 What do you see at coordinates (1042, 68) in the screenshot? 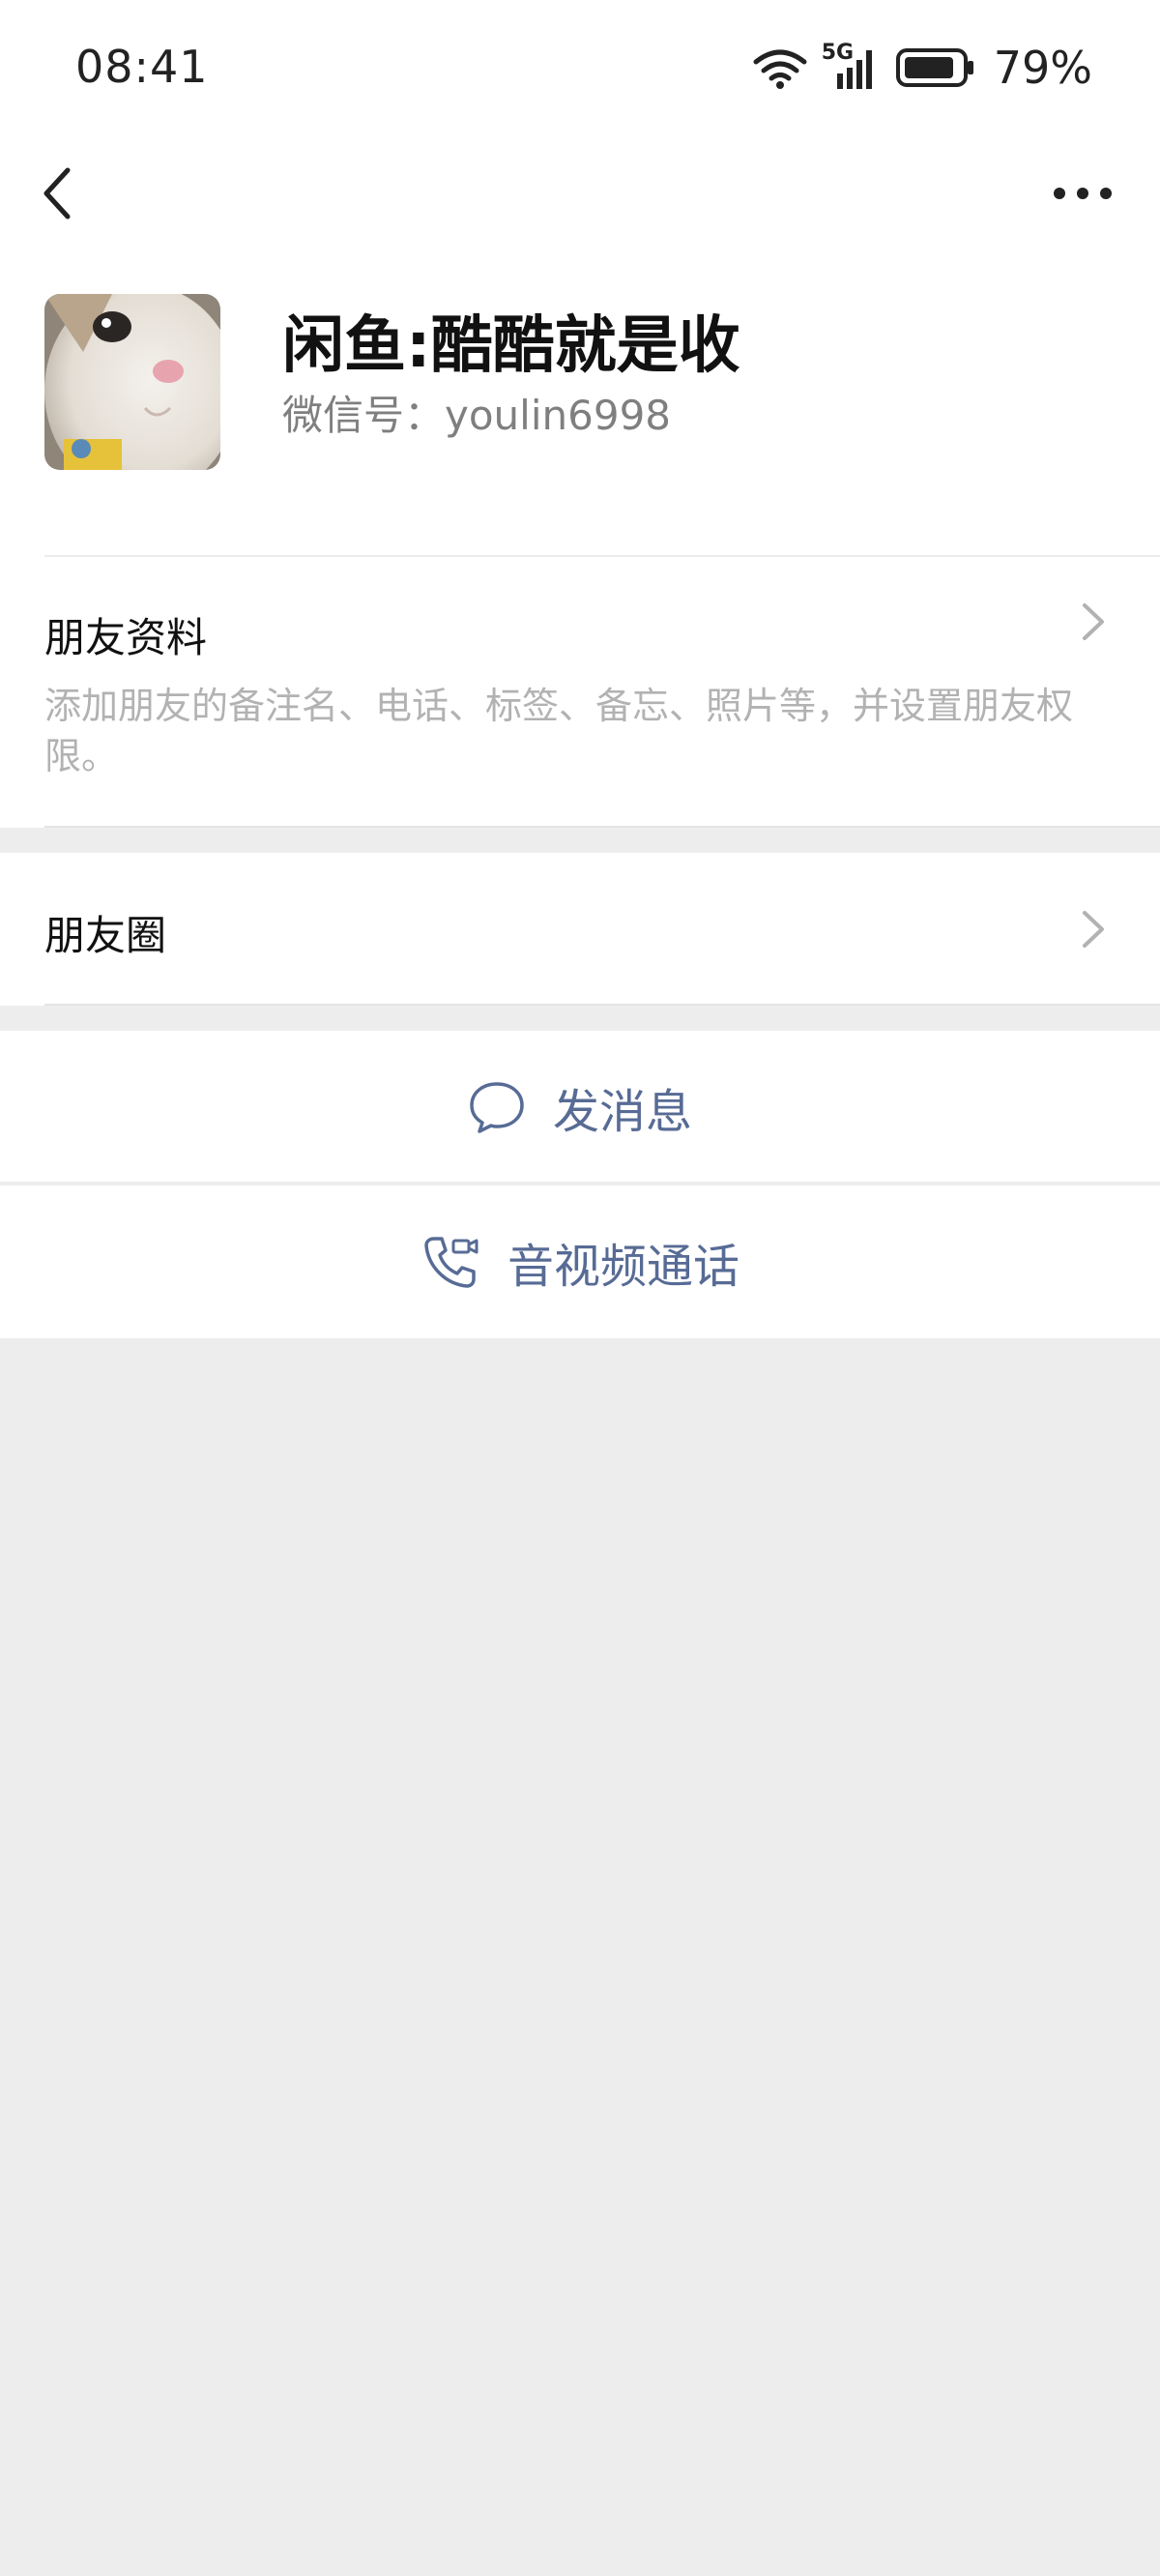
I see `battery-percentage: 79%` at bounding box center [1042, 68].